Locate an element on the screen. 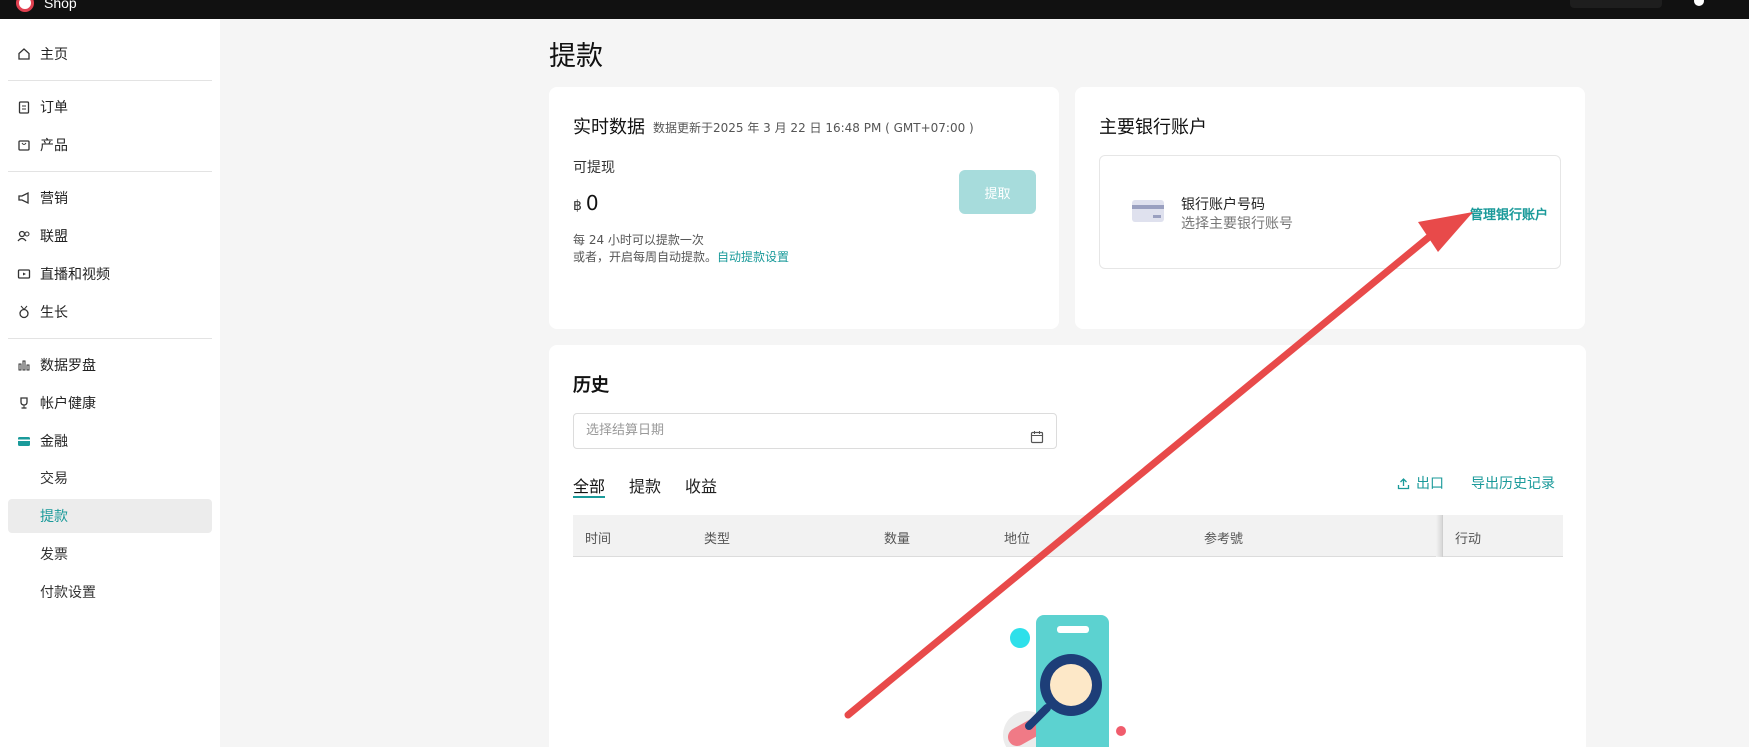 The image size is (1749, 747). sidebar-item-label: 交易 is located at coordinates (54, 479).